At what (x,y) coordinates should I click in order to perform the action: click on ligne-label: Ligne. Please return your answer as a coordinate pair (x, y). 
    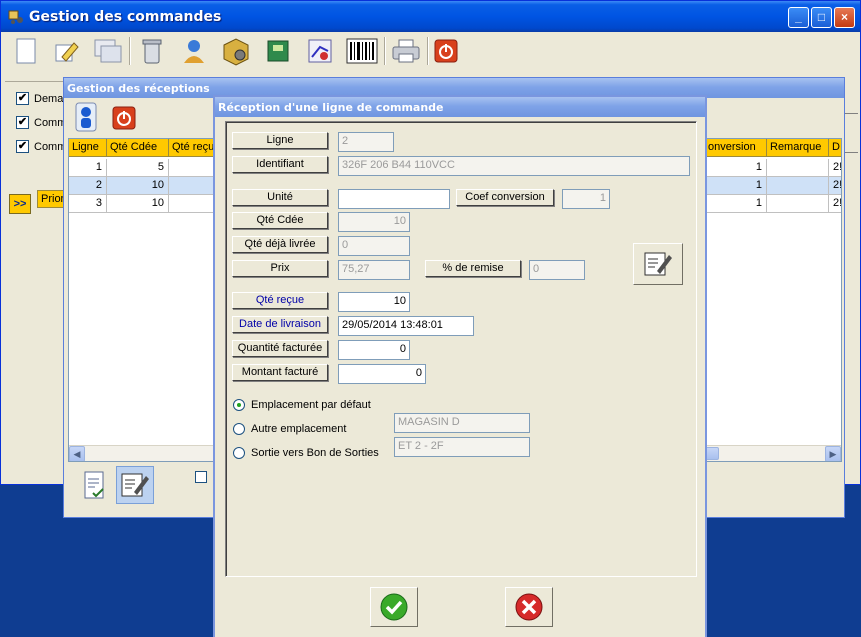
    Looking at the image, I should click on (280, 140).